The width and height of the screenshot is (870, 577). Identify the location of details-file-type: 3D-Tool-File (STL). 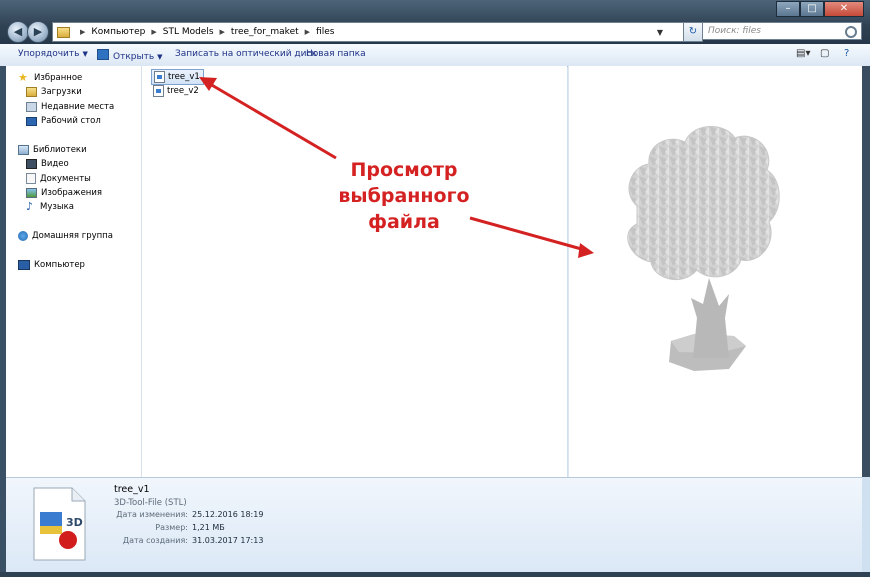
(150, 503).